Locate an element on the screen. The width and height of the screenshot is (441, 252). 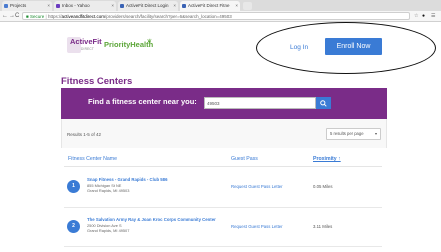
search-icon is located at coordinates (323, 103).